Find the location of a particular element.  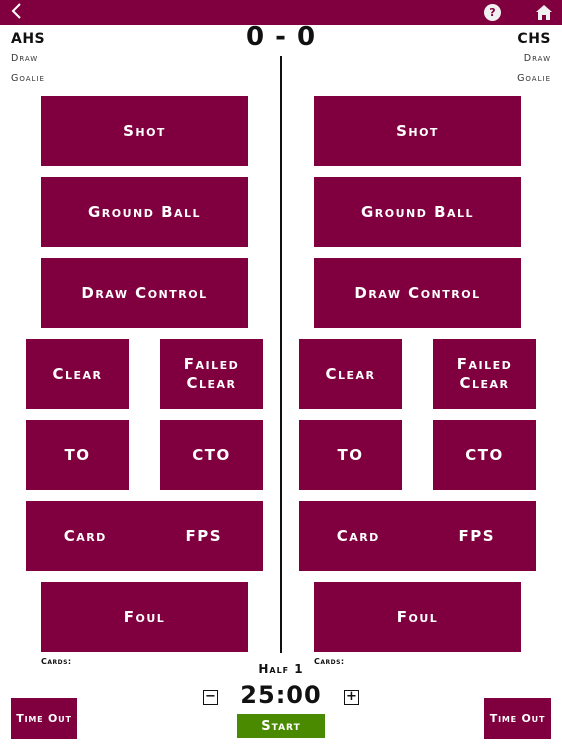

right-cto-button: CTO is located at coordinates (484, 455).